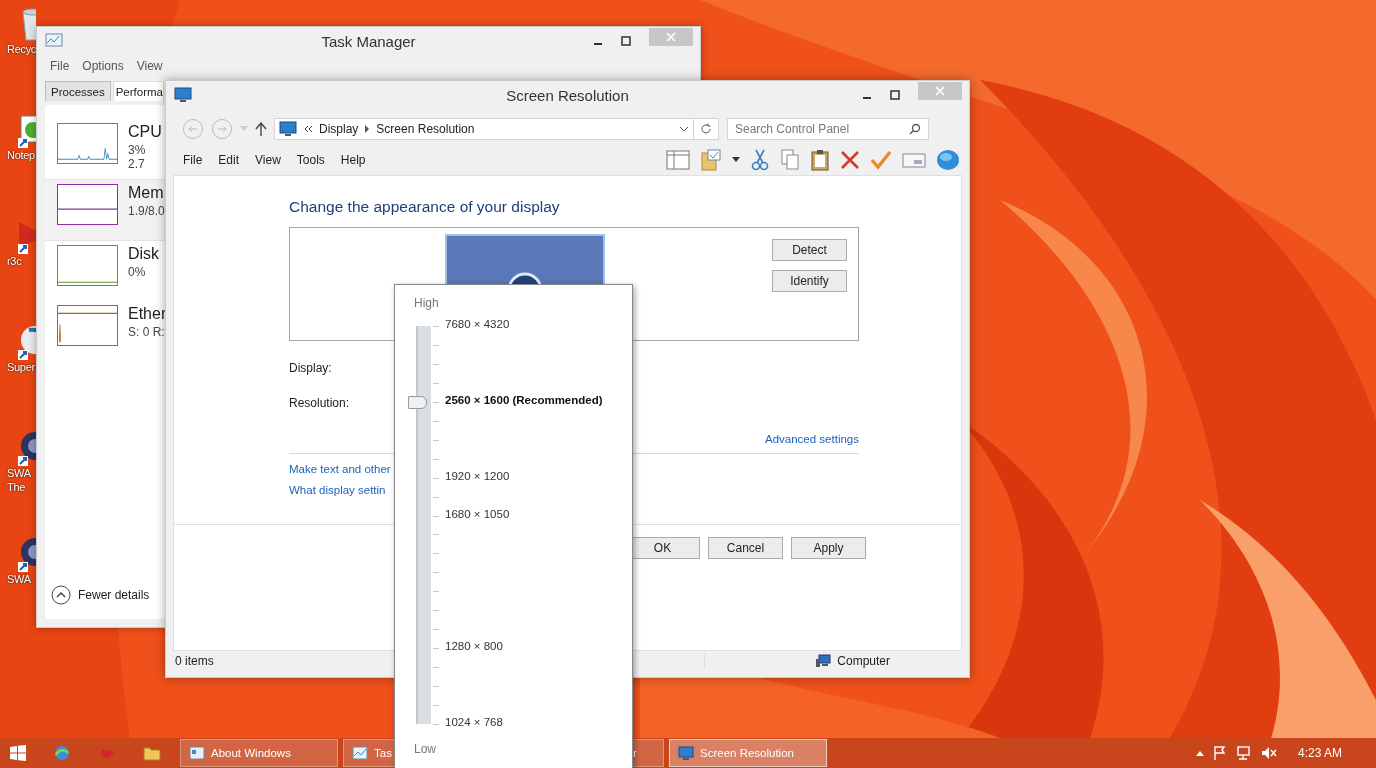 The height and width of the screenshot is (768, 1376). I want to click on resolution-option: 1680 × 1050, so click(477, 513).